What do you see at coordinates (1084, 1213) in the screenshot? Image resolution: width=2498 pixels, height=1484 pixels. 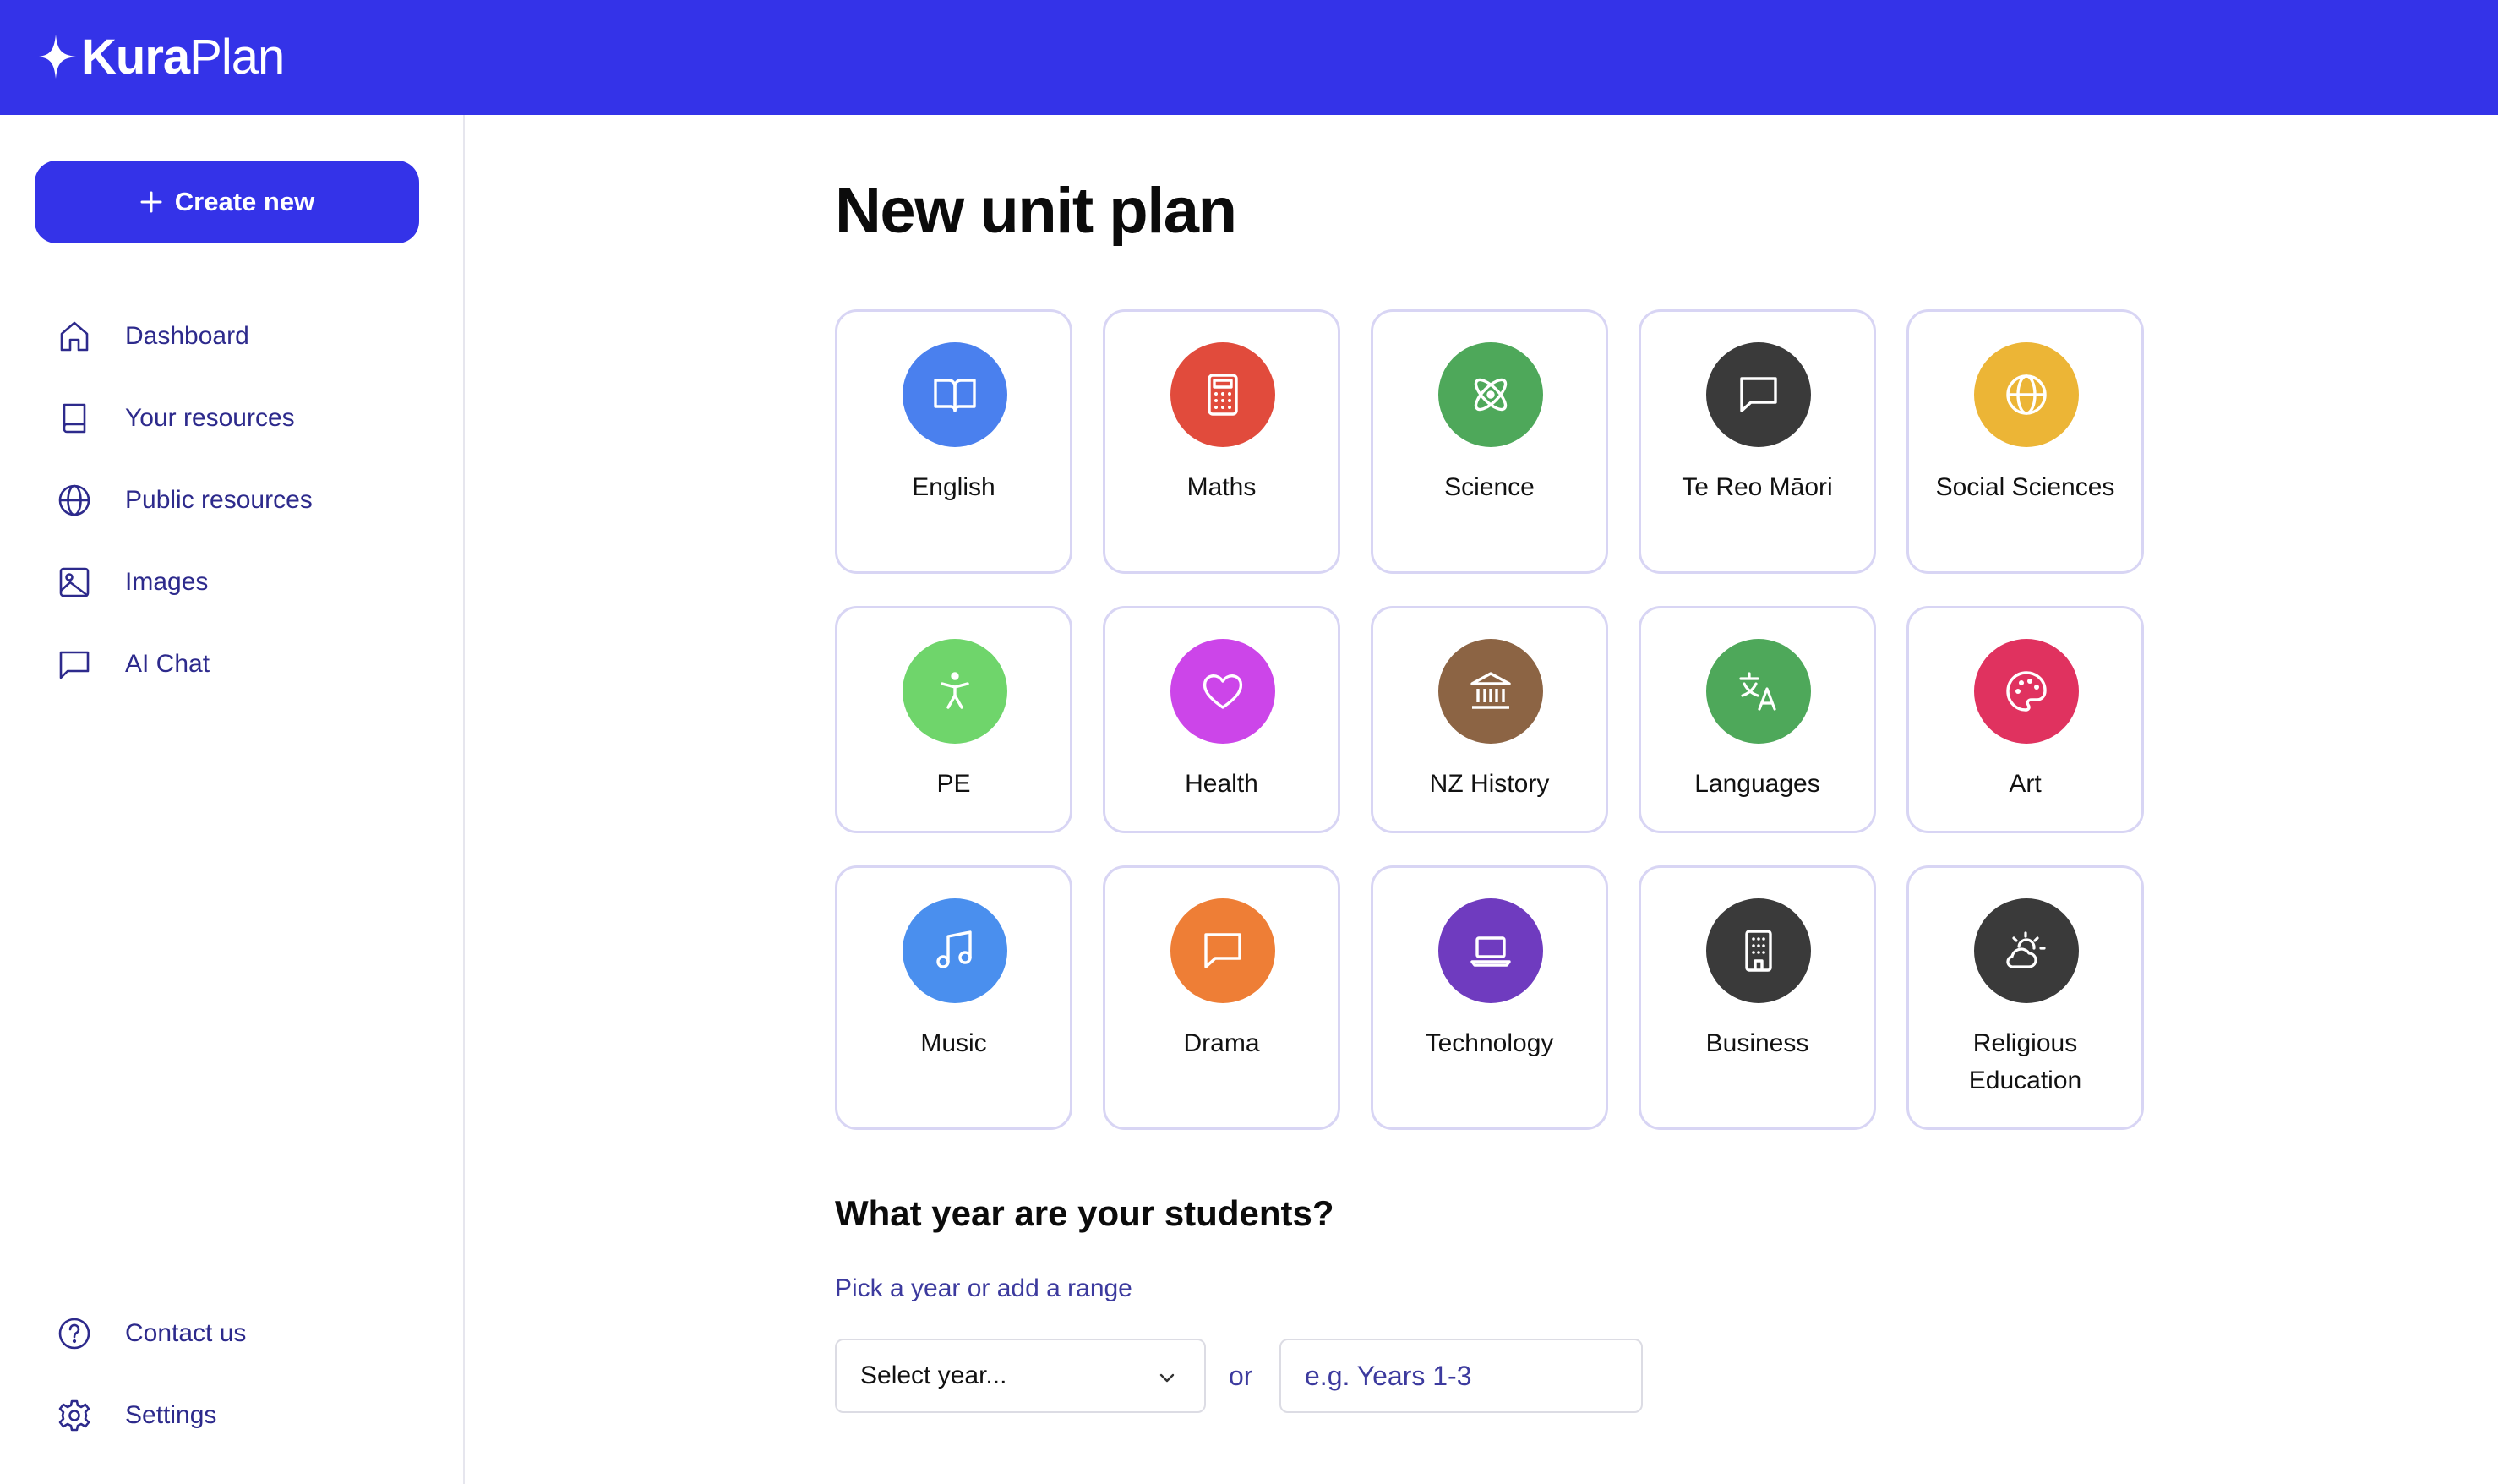 I see `year-section-title: What year are your students?` at bounding box center [1084, 1213].